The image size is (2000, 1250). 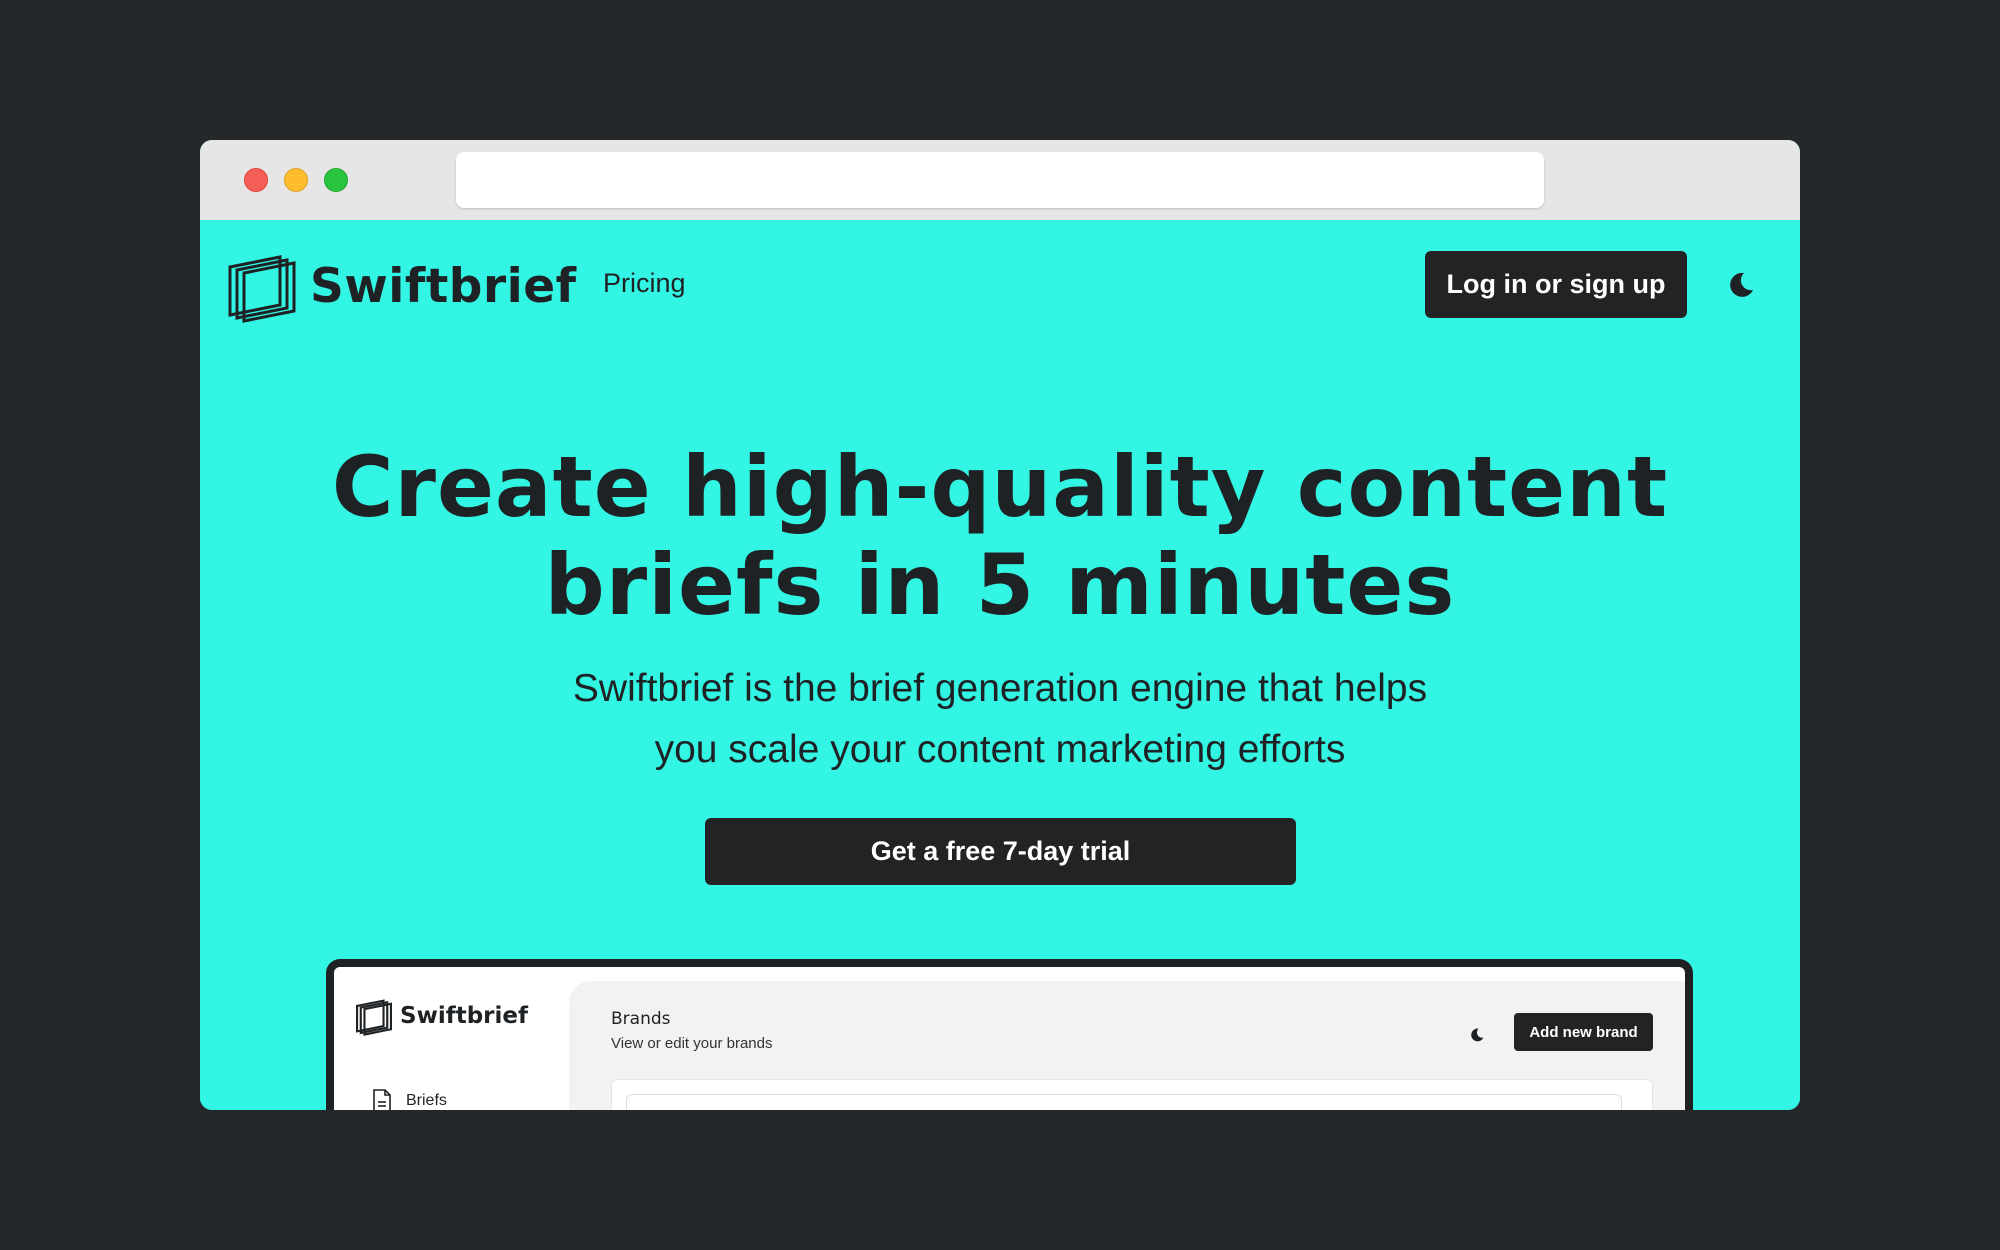 What do you see at coordinates (382, 1099) in the screenshot?
I see `document-icon` at bounding box center [382, 1099].